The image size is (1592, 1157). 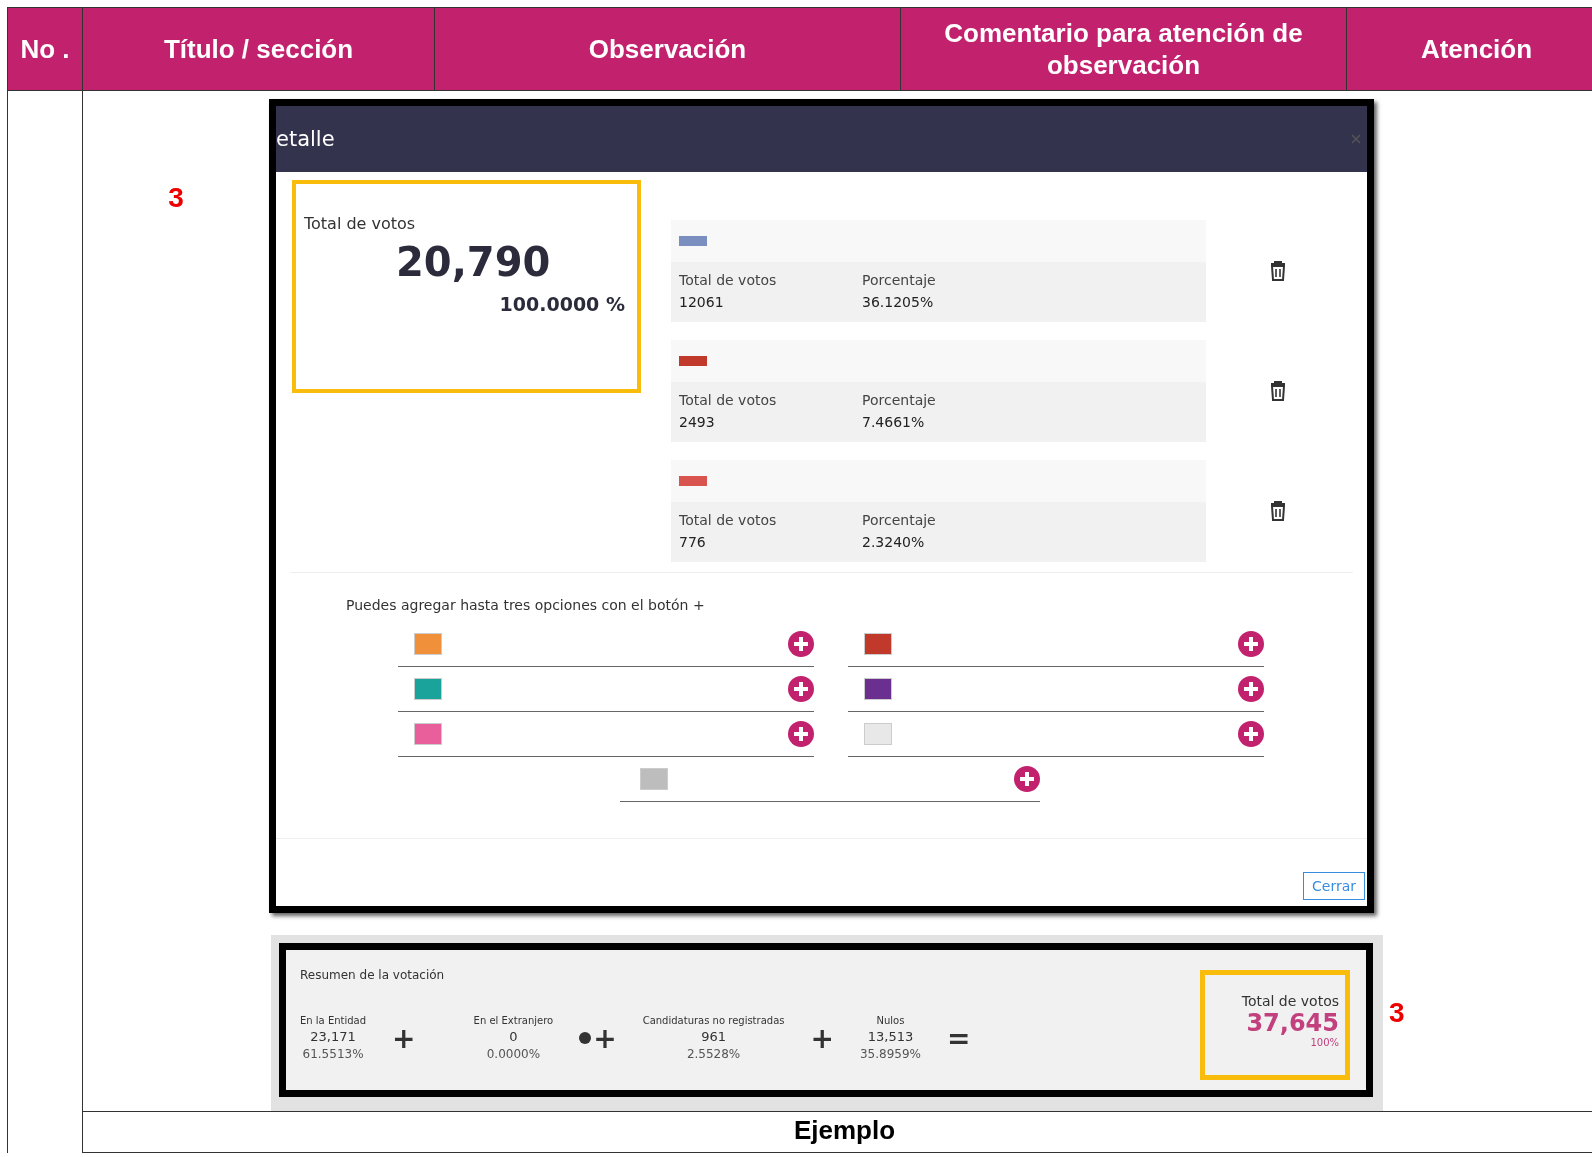 I want to click on summary-percent: 2.5528%, so click(x=713, y=1054).